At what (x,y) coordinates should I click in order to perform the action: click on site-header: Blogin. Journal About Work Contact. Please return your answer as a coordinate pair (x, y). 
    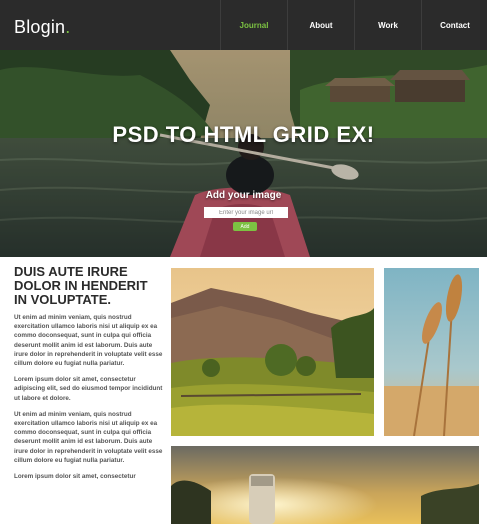
    Looking at the image, I should click on (243, 25).